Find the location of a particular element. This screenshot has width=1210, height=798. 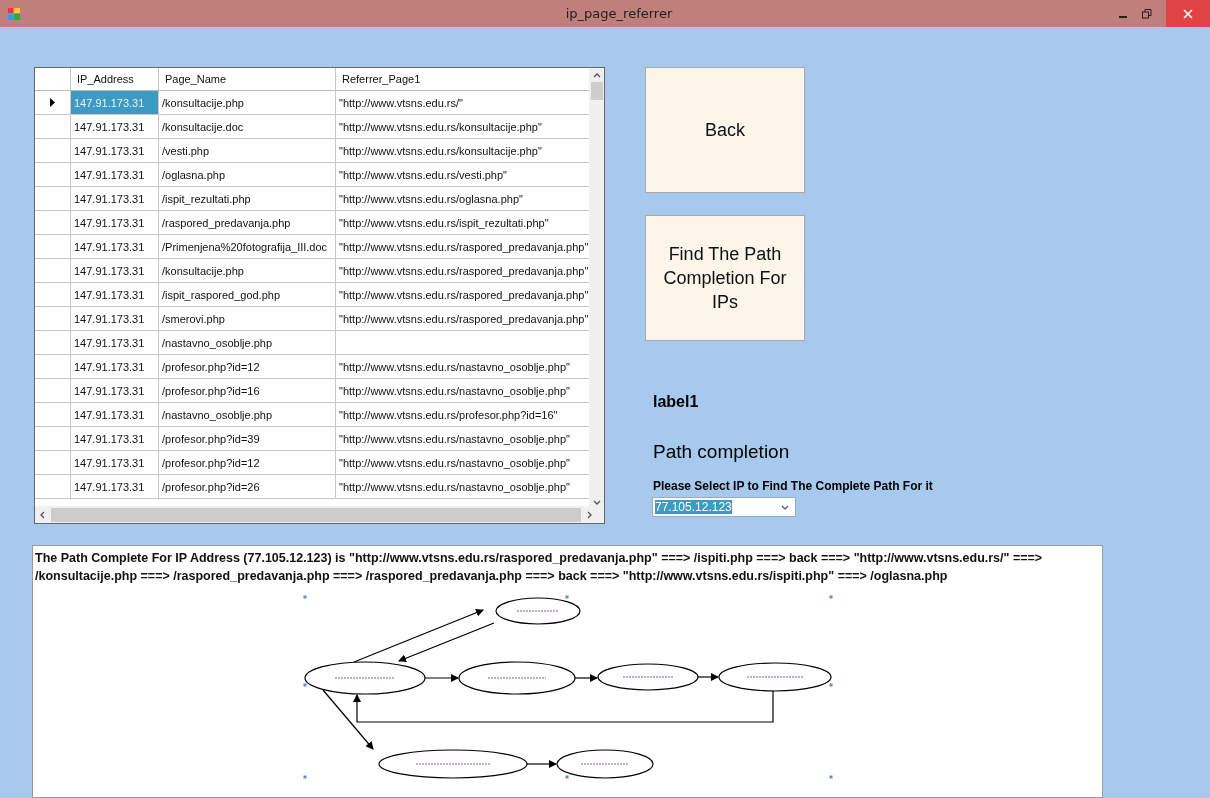

window-title: ip_page_referrer is located at coordinates (619, 13).